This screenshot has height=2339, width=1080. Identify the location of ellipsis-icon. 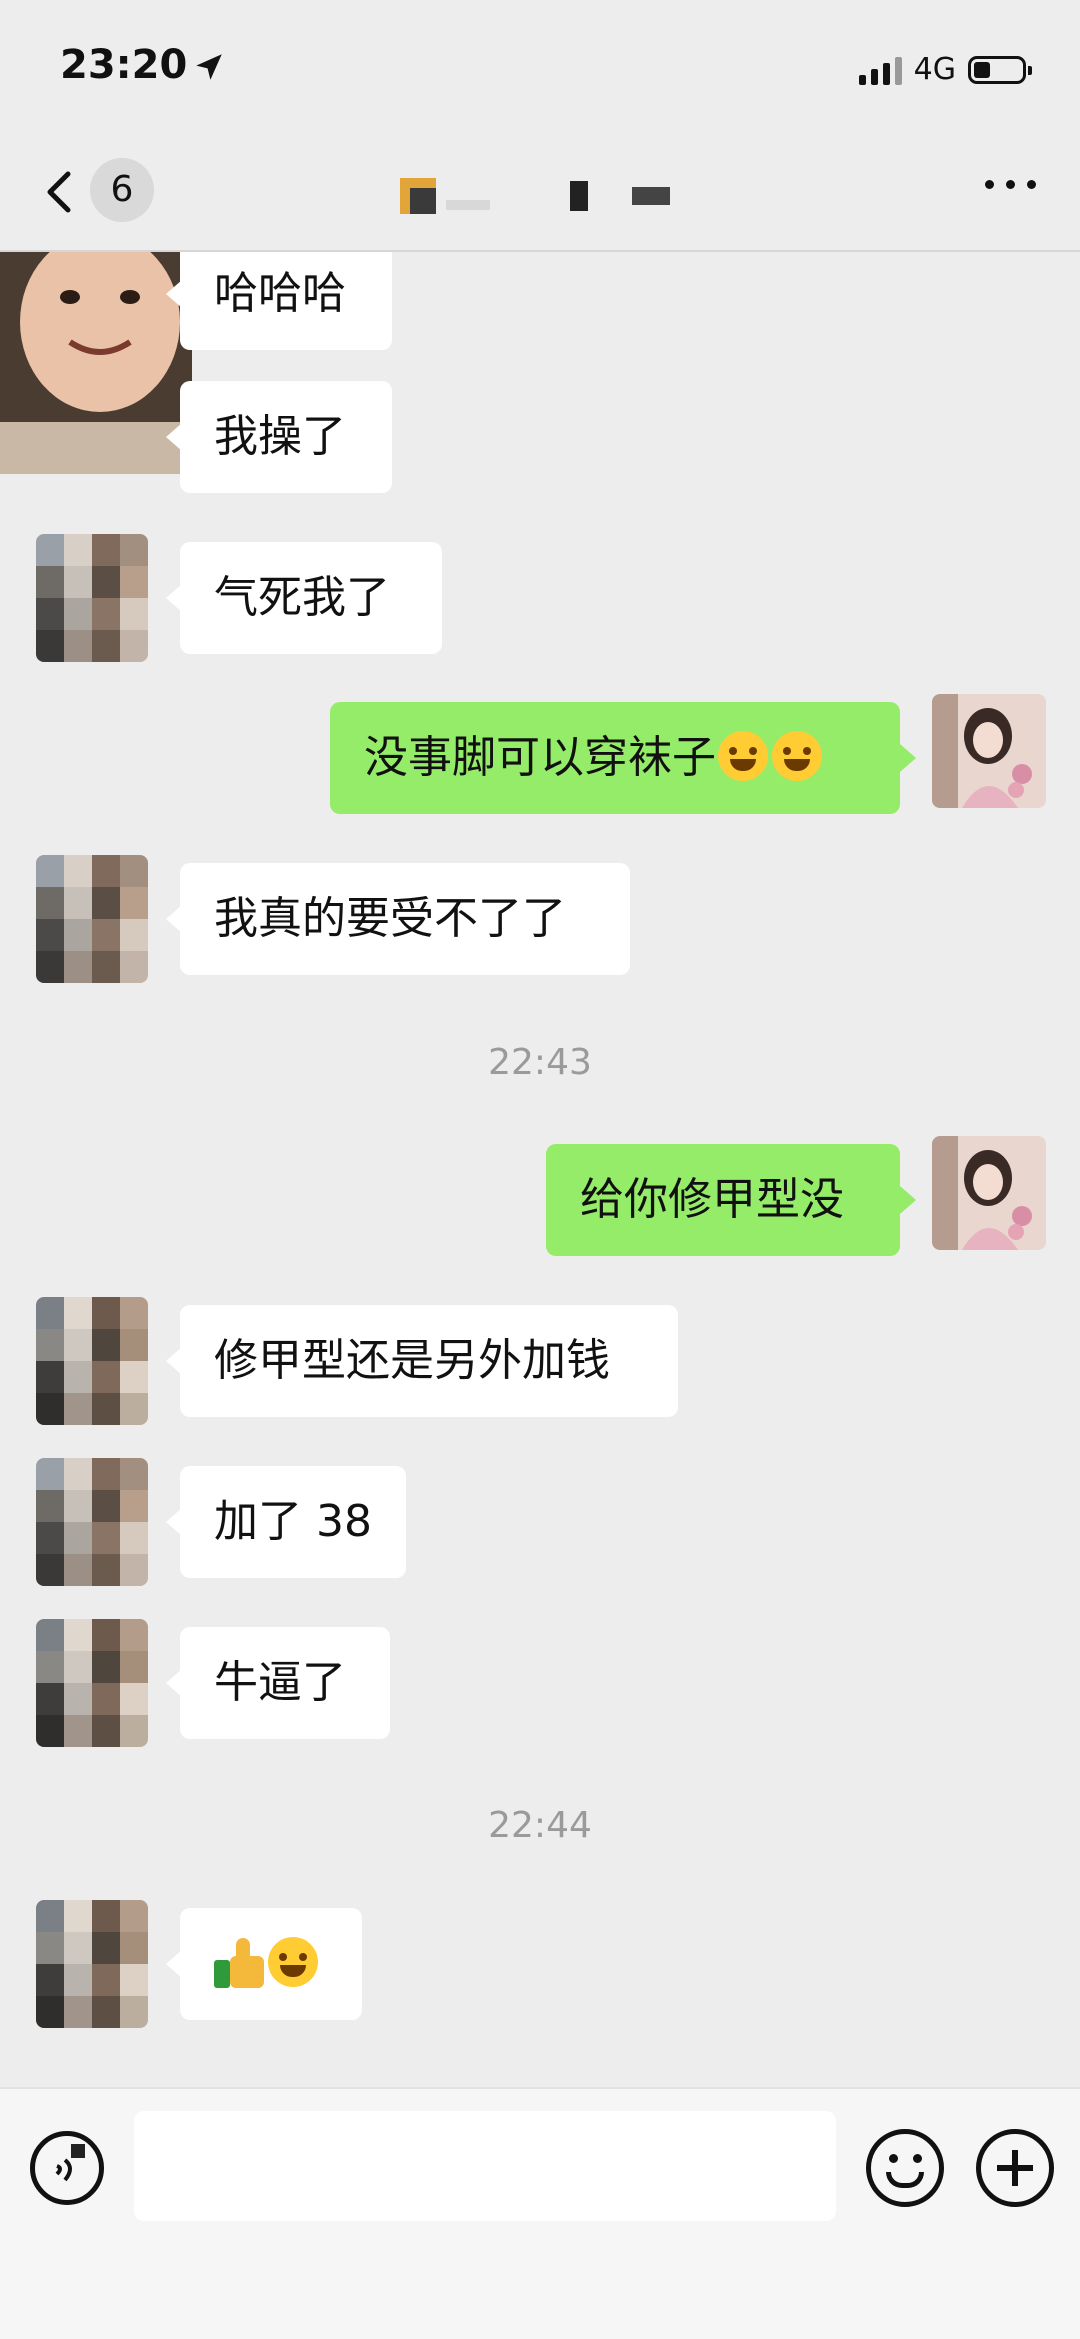
(989, 184).